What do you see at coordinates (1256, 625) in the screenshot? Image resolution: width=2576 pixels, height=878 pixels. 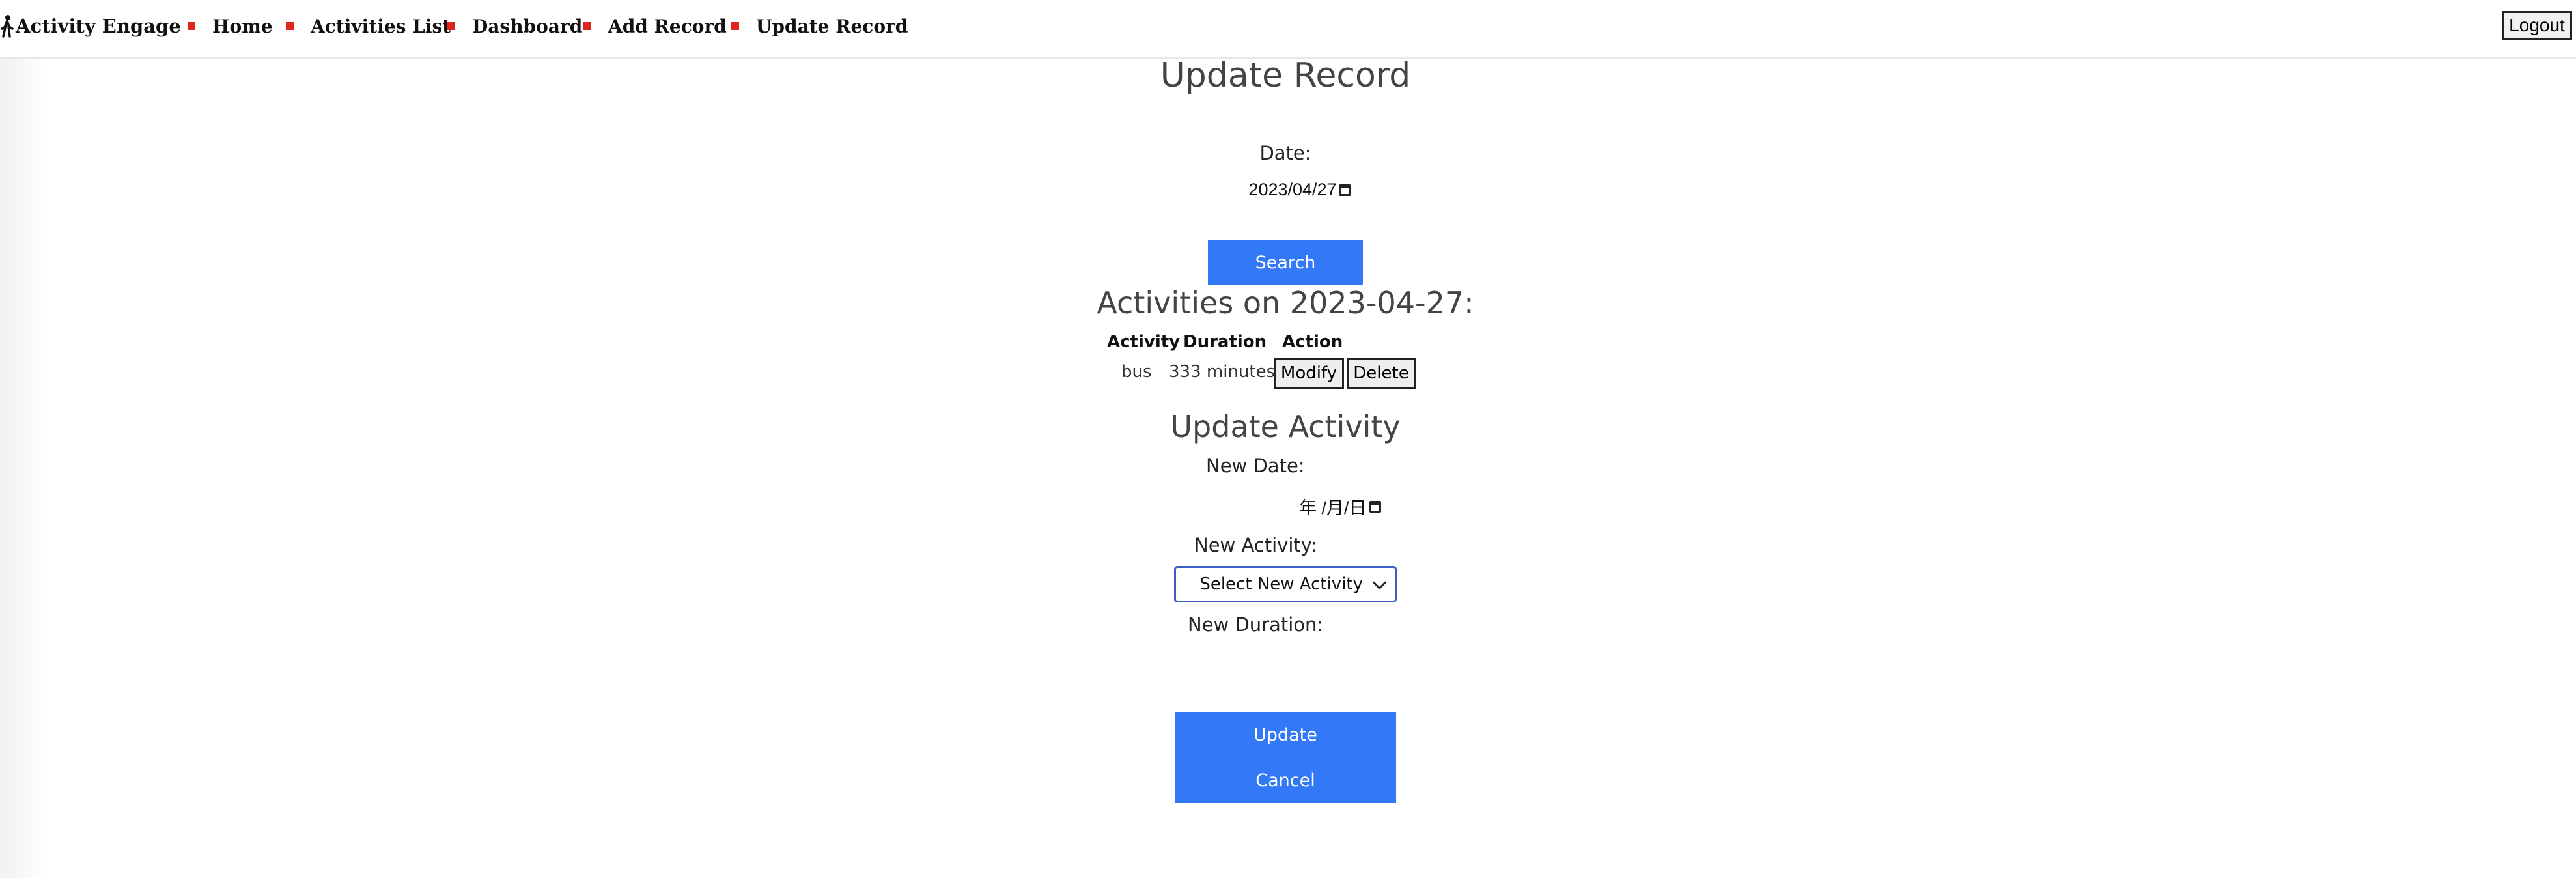 I see `new-duration-label: New Duration:` at bounding box center [1256, 625].